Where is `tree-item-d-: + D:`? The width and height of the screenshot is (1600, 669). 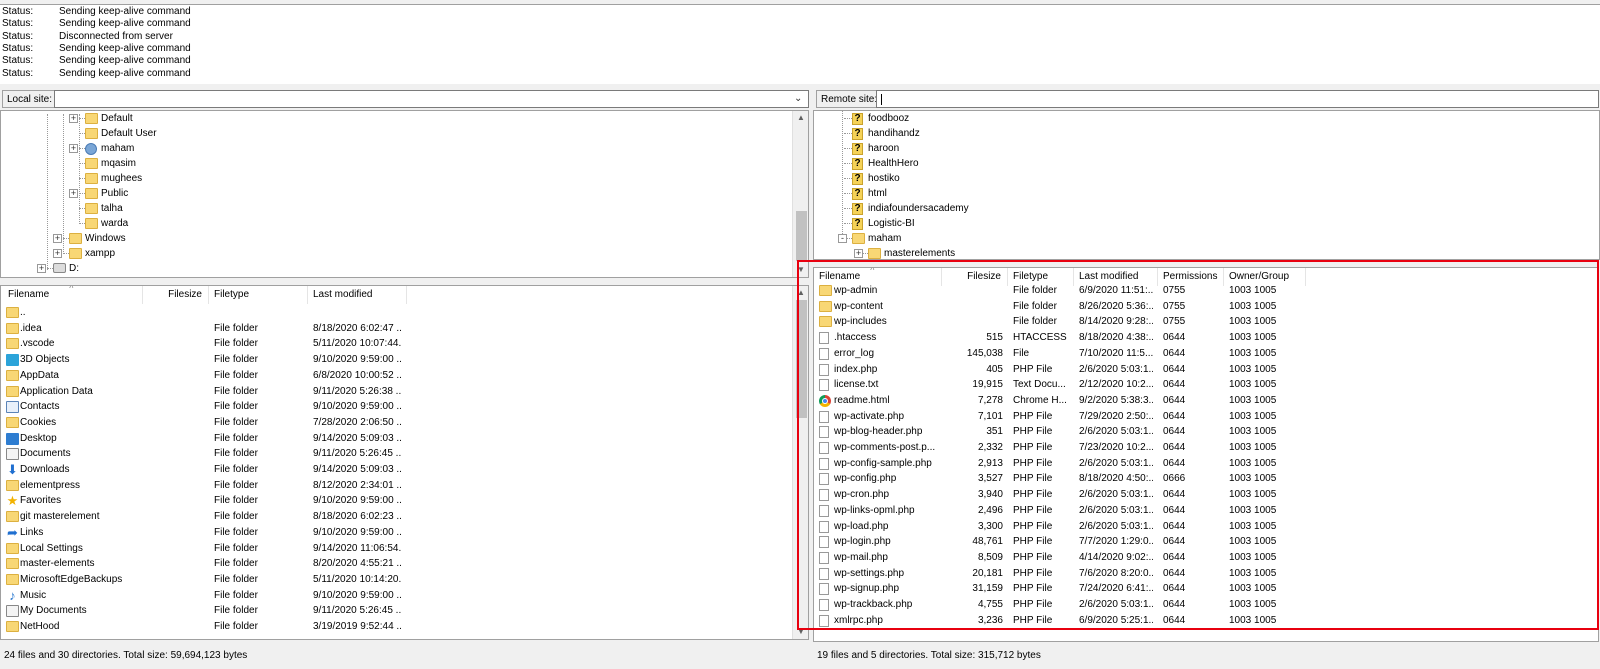
tree-item-d-: + D: is located at coordinates (391, 268).